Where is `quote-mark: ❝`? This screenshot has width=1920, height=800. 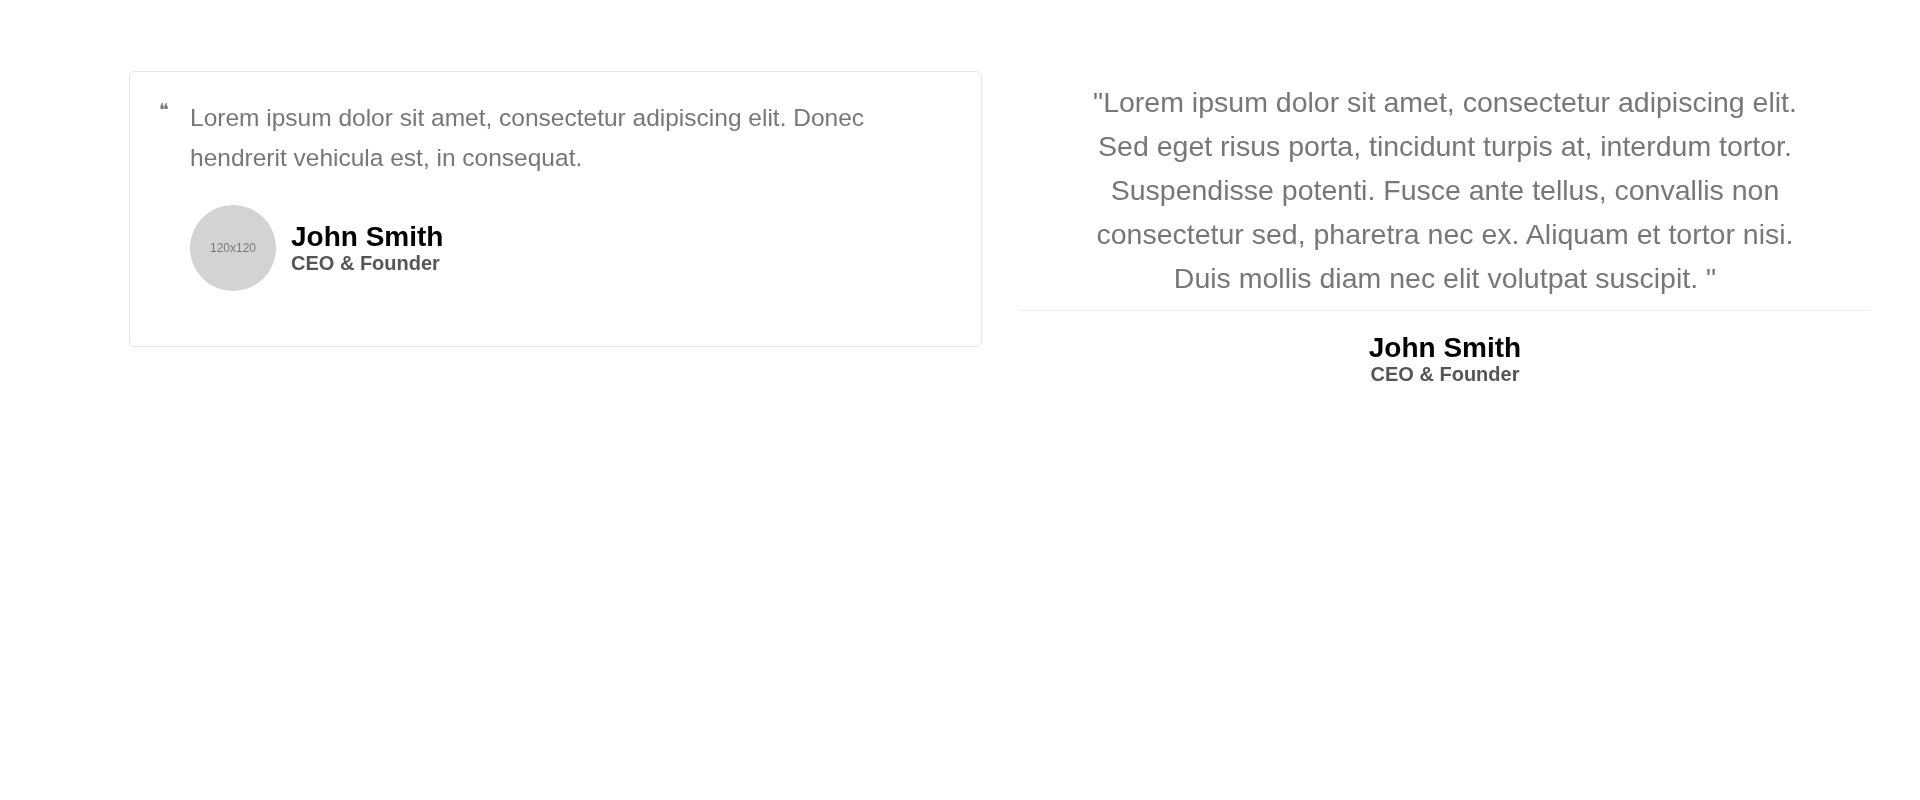 quote-mark: ❝ is located at coordinates (164, 110).